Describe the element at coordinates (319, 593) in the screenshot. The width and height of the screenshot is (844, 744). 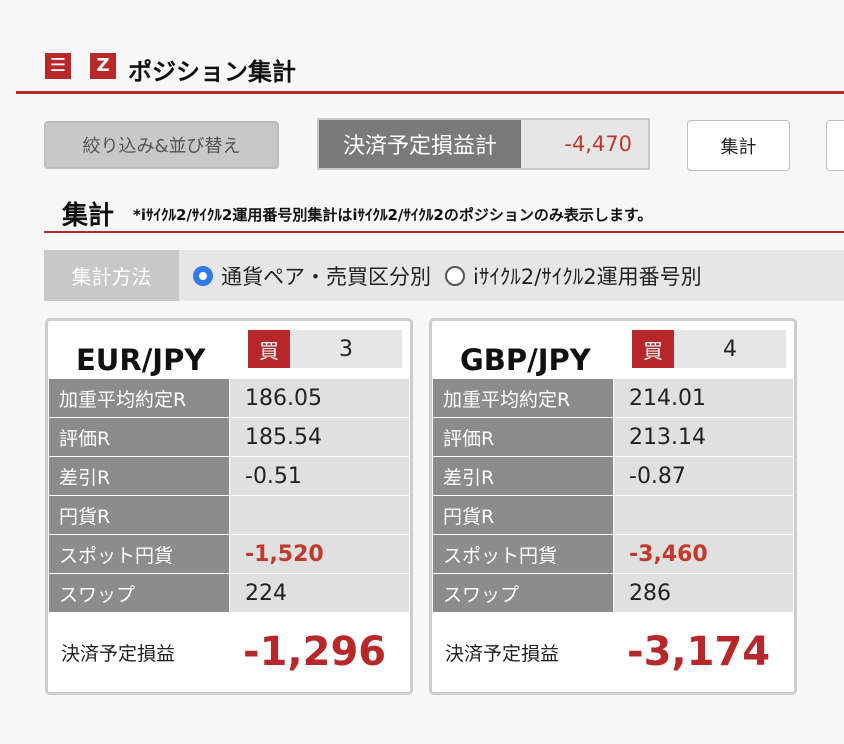
I see `row-value: 224` at that location.